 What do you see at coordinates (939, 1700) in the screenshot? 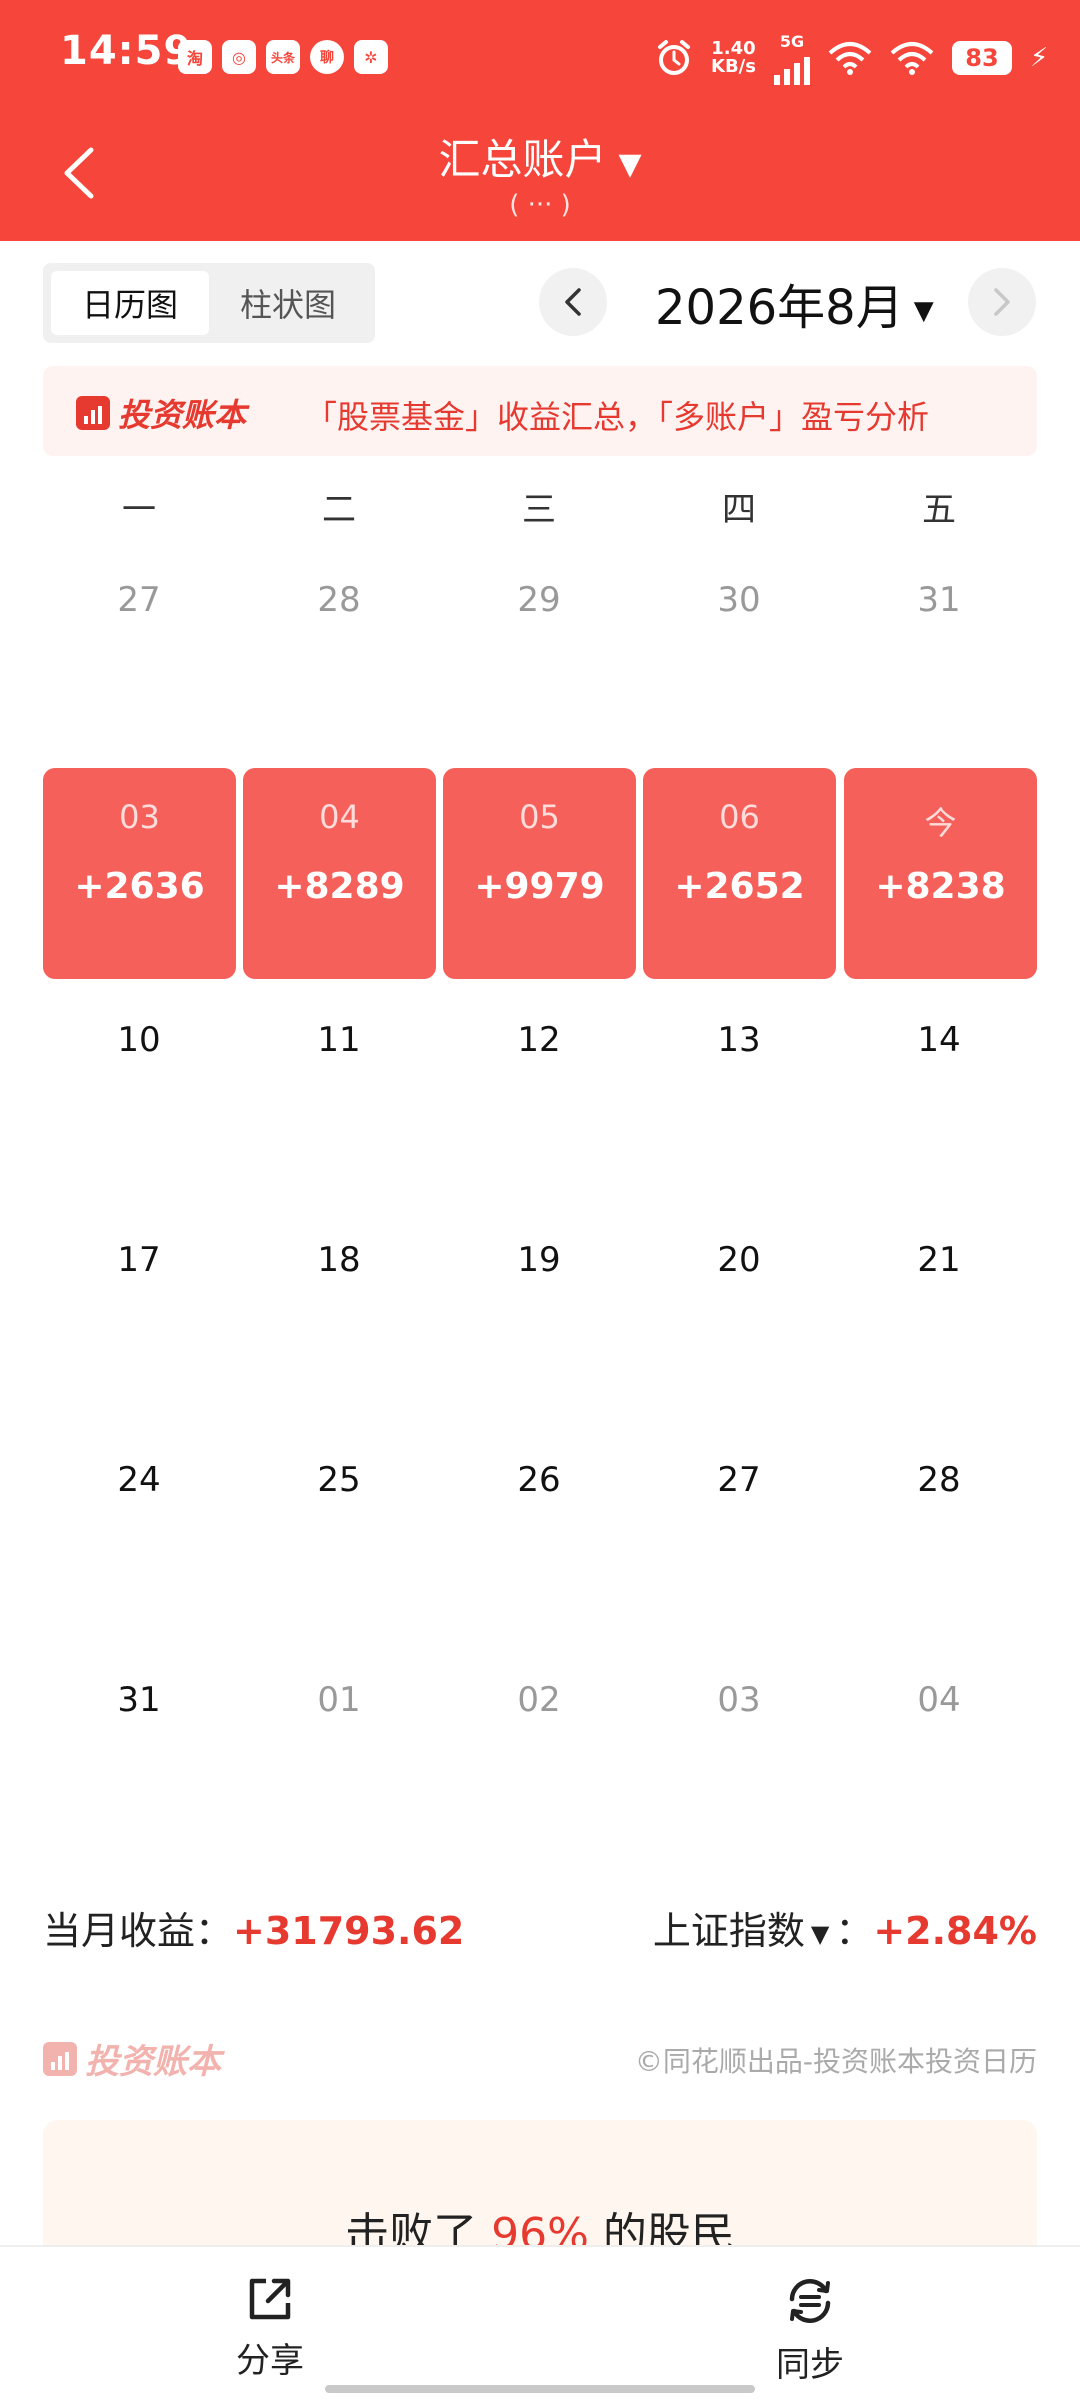
I see `calendar-day: 04` at bounding box center [939, 1700].